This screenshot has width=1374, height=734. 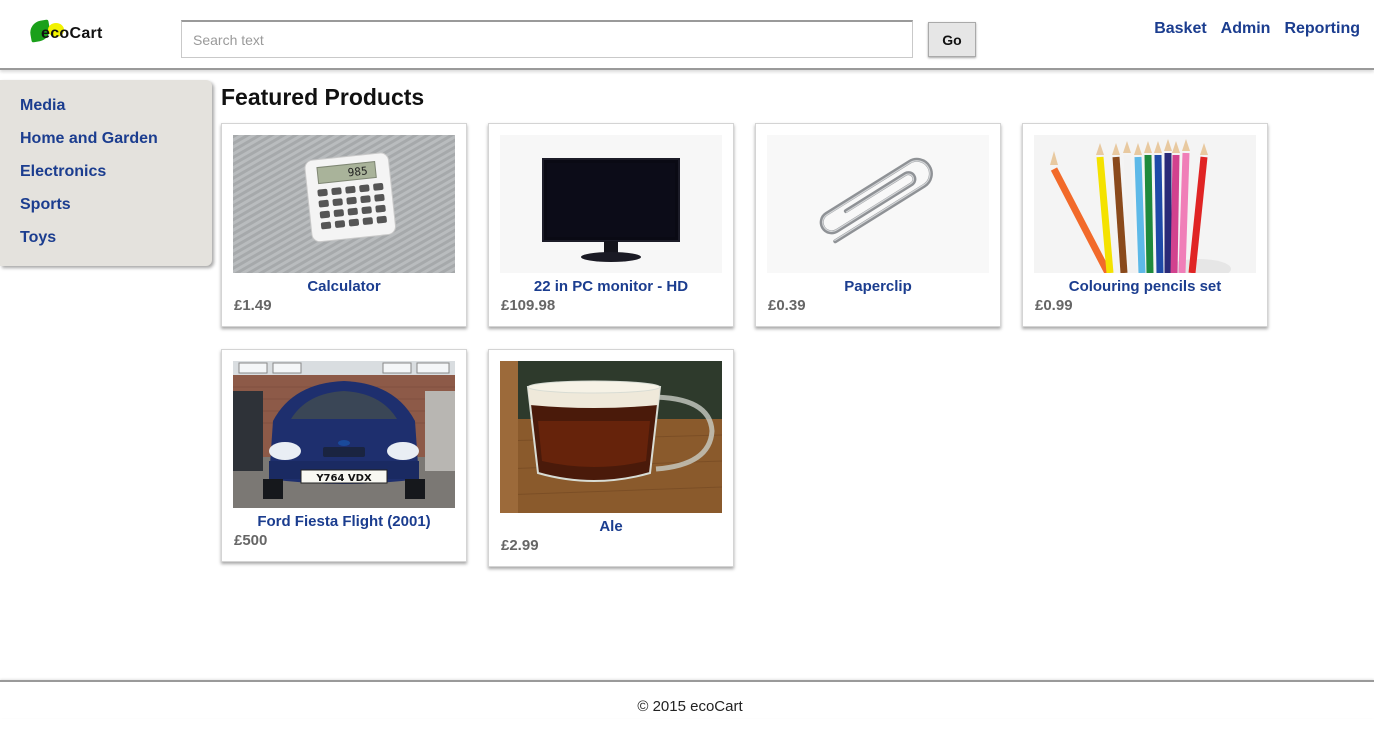 What do you see at coordinates (787, 305) in the screenshot?
I see `product-price: £0.39` at bounding box center [787, 305].